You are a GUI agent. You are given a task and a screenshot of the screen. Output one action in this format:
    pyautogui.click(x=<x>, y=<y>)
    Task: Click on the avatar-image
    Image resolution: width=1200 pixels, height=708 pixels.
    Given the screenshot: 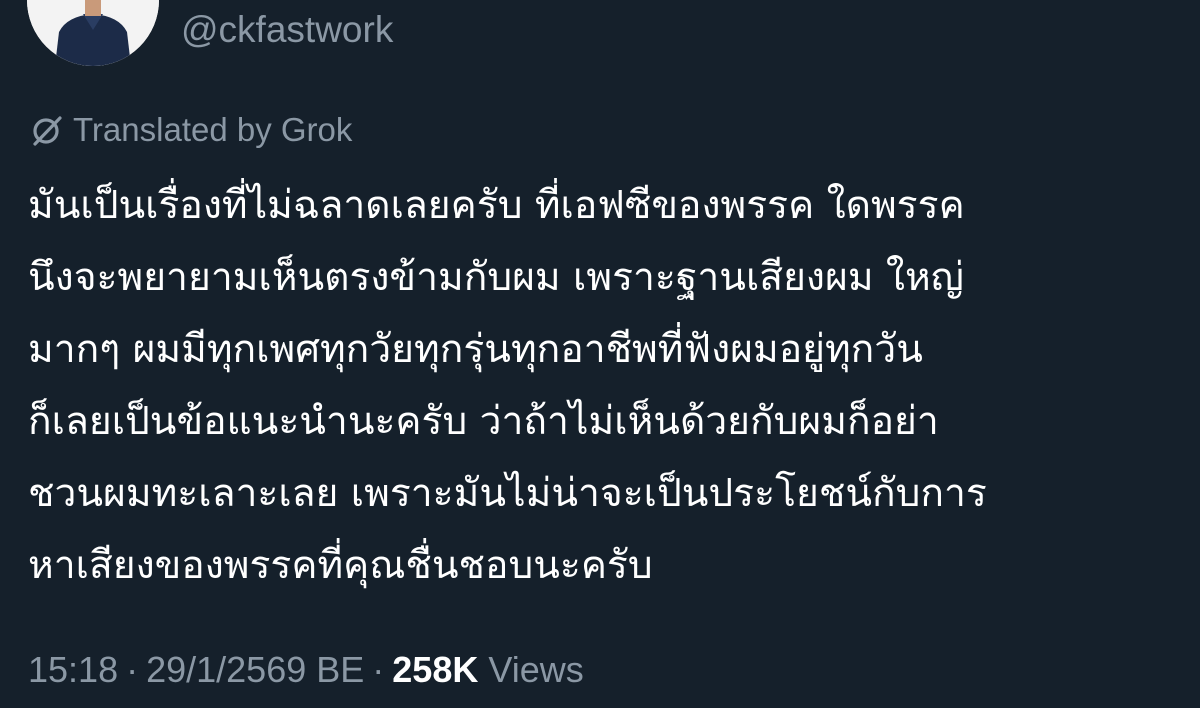 What is the action you would take?
    pyautogui.click(x=93, y=33)
    